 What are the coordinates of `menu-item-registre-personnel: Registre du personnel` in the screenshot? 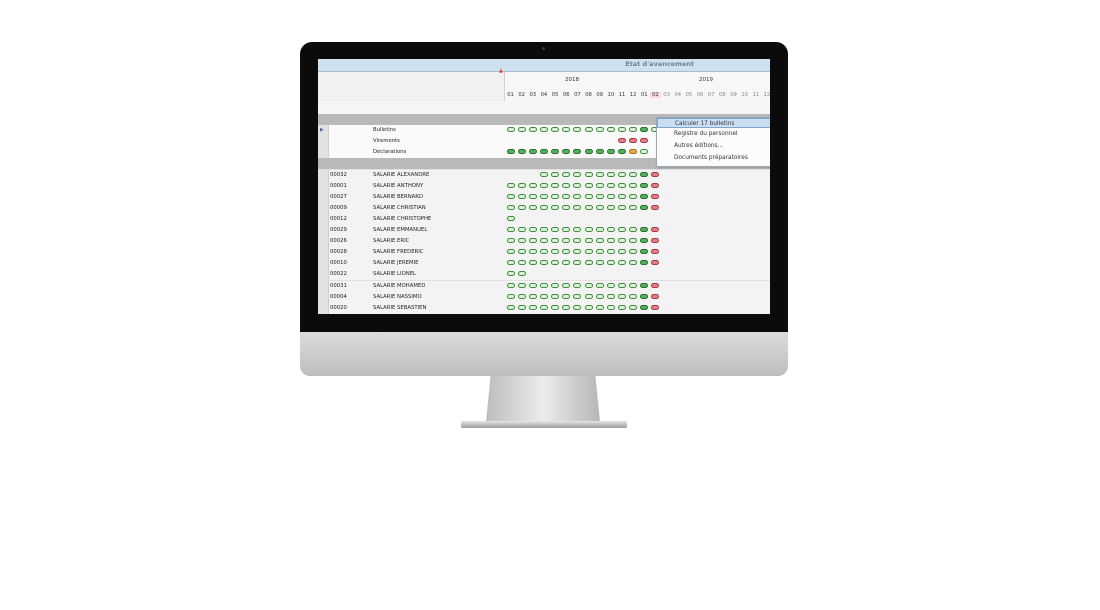 It's located at (713, 134).